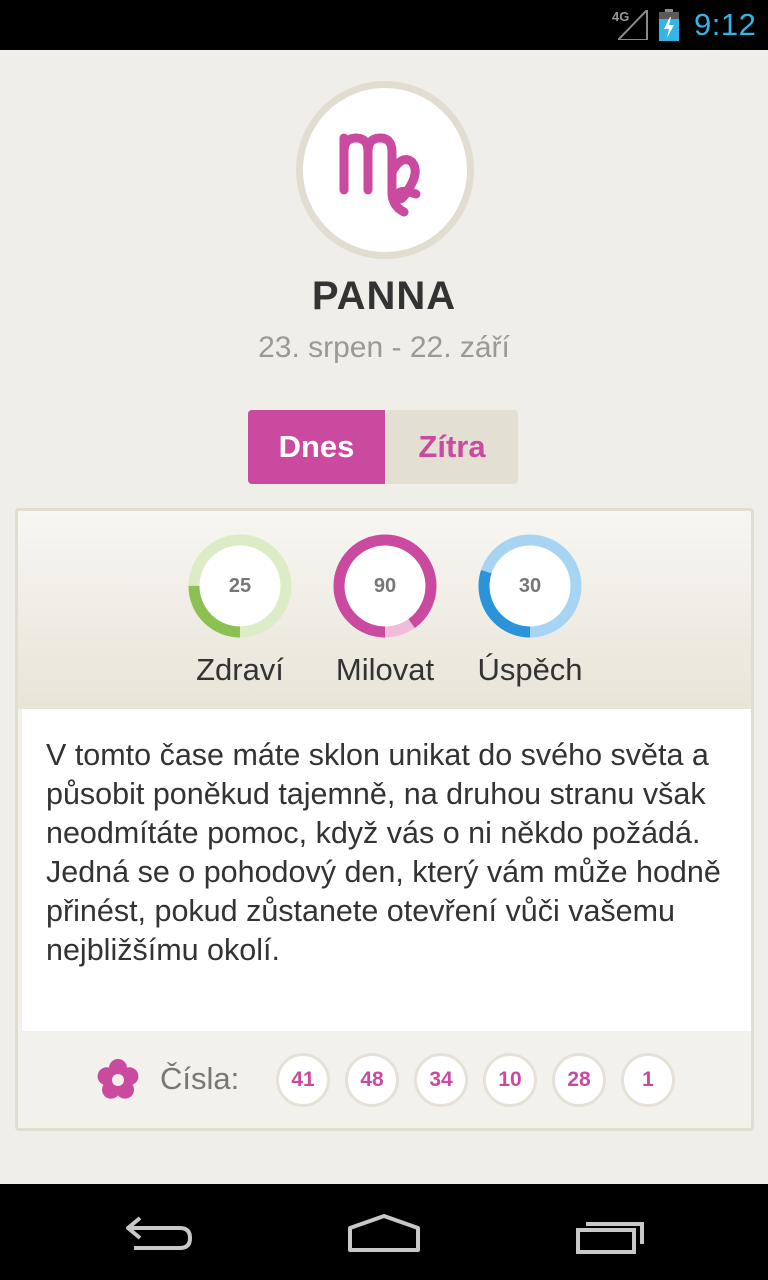 The height and width of the screenshot is (1280, 768). Describe the element at coordinates (441, 1080) in the screenshot. I see `lucky-number: 34` at that location.